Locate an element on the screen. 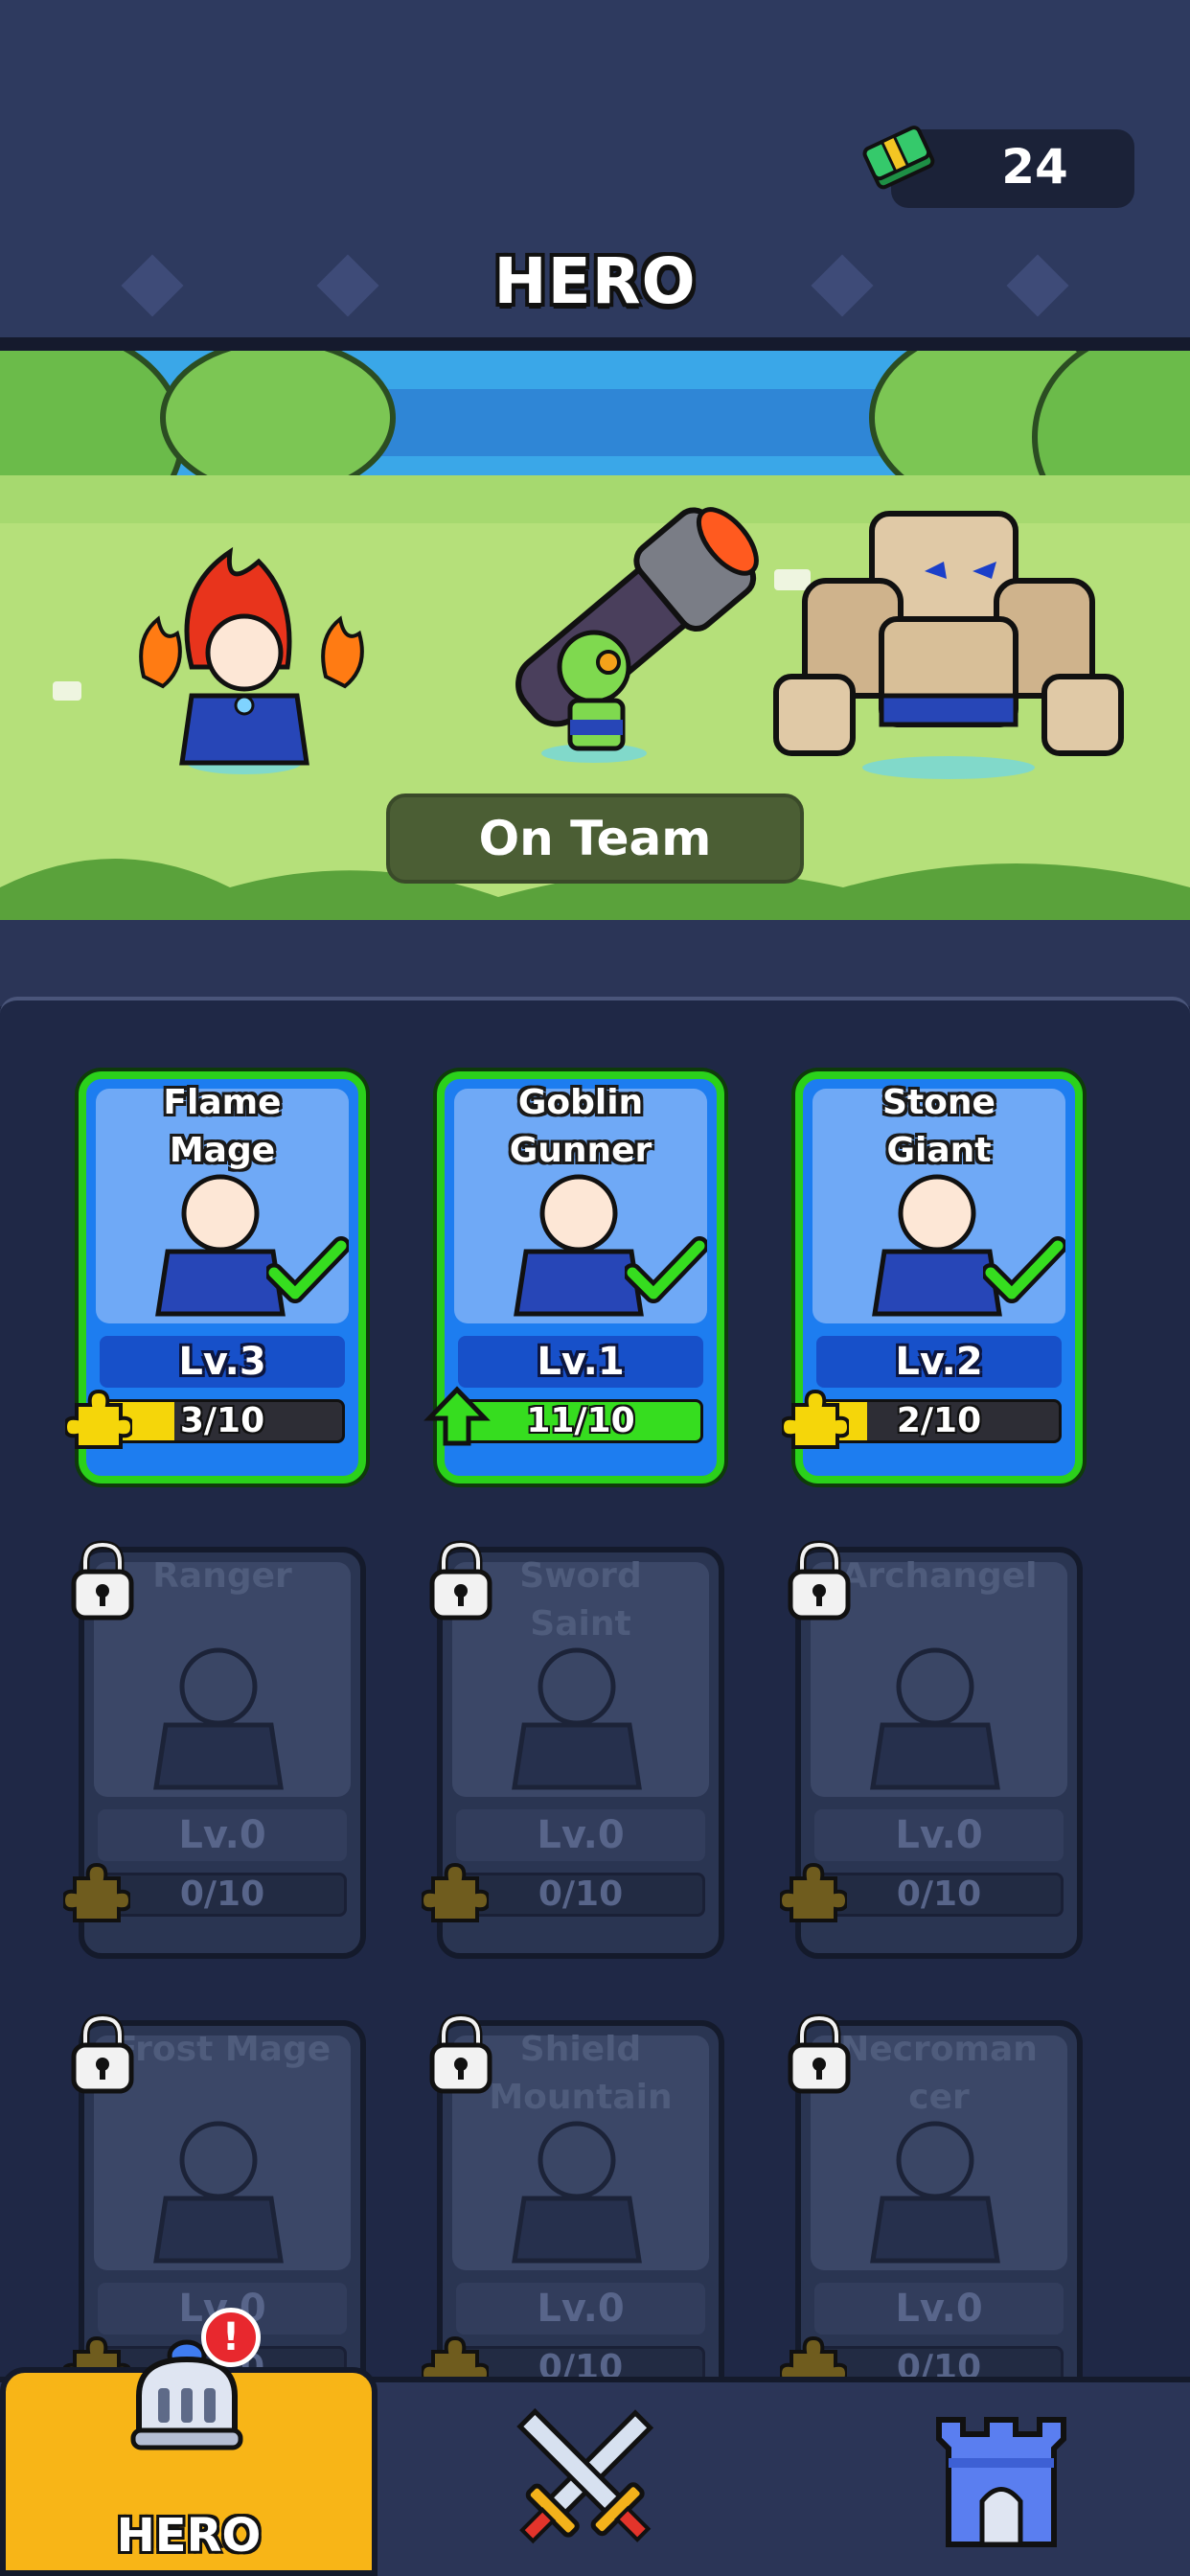  shard-progress-text: 3/10 is located at coordinates (222, 1420).